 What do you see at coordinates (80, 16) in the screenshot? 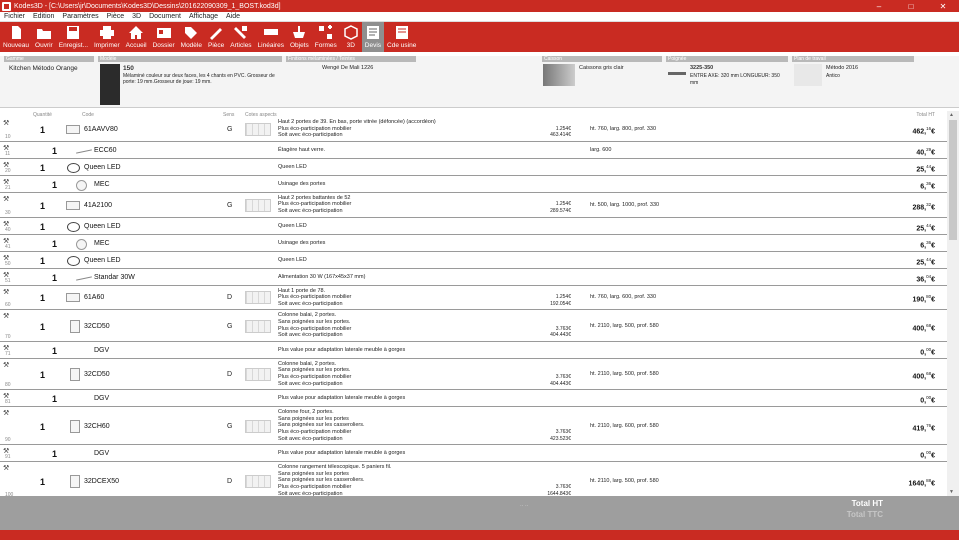
I see `menu-item-2: Paramètres` at bounding box center [80, 16].